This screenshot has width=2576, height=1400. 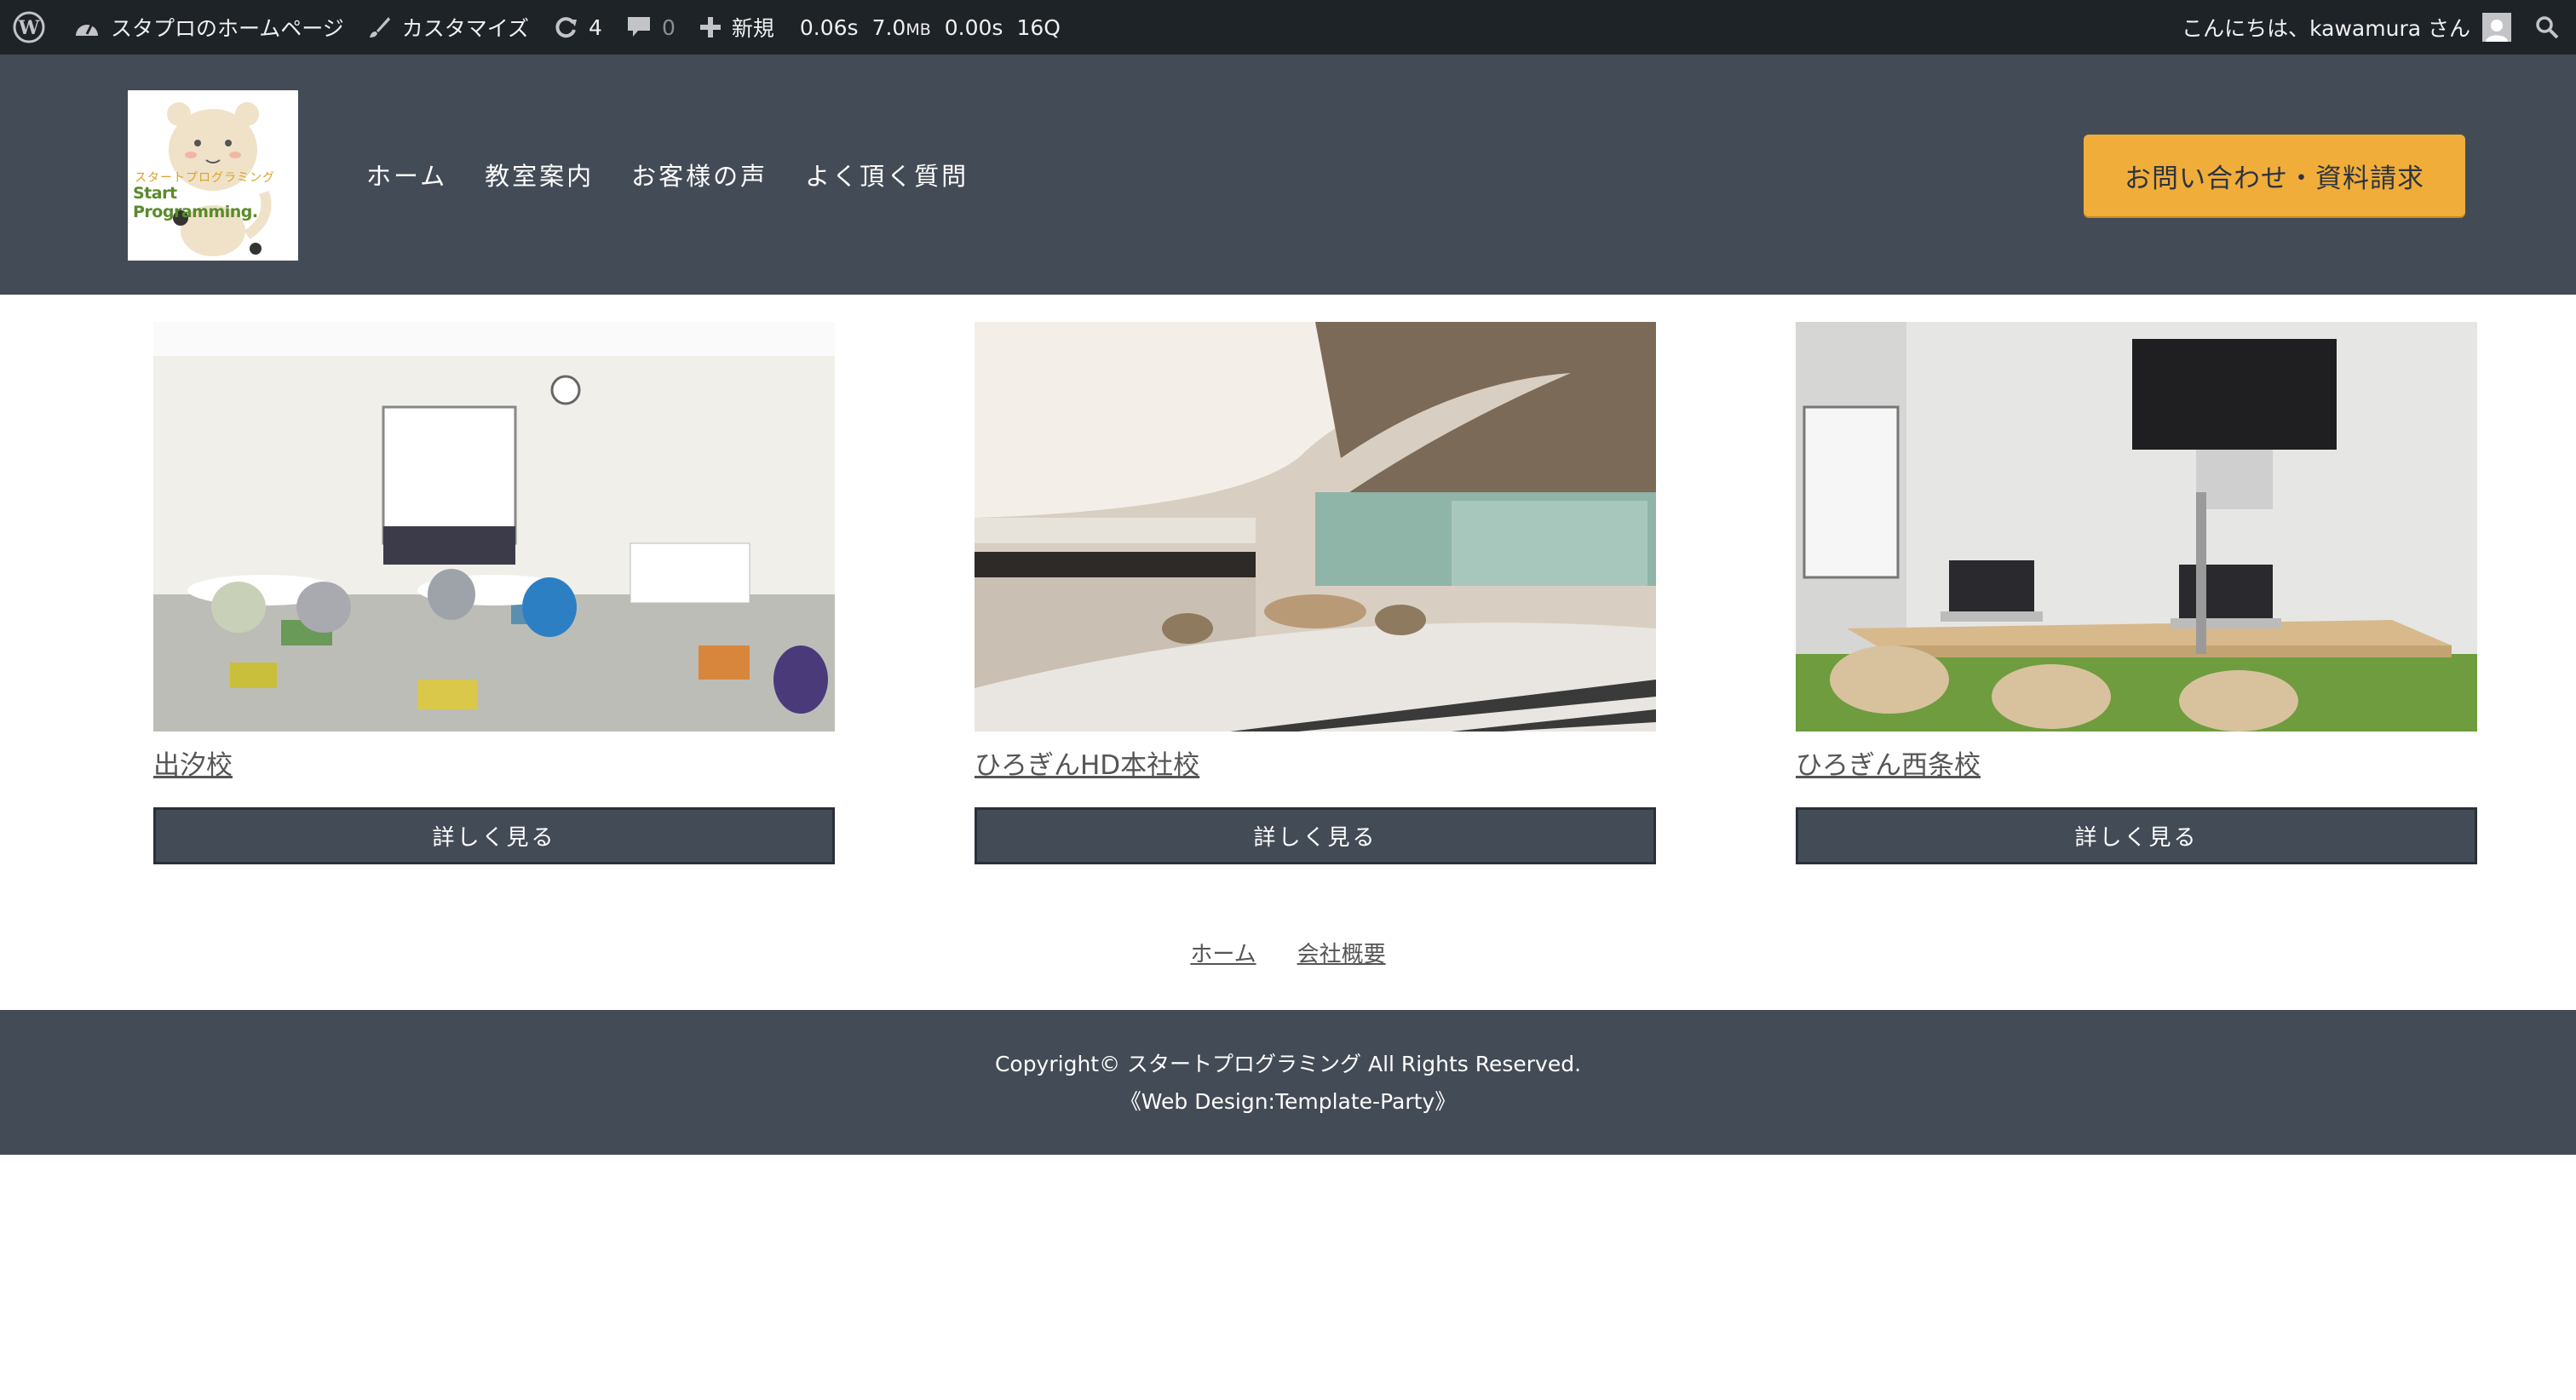 I want to click on school-card: ひろぎんHD本社校 詳しく見る, so click(x=1315, y=593).